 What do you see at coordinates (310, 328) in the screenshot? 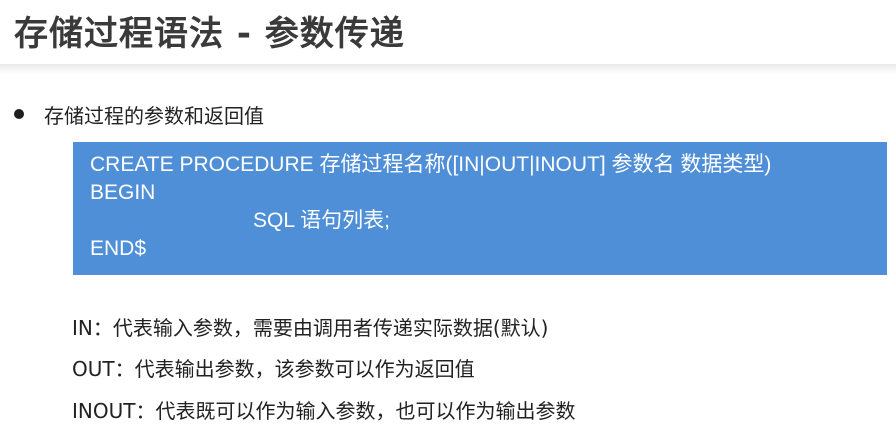
I see `description-in: IN：代表输入参数，需要由调用者传递实际数据(默认)` at bounding box center [310, 328].